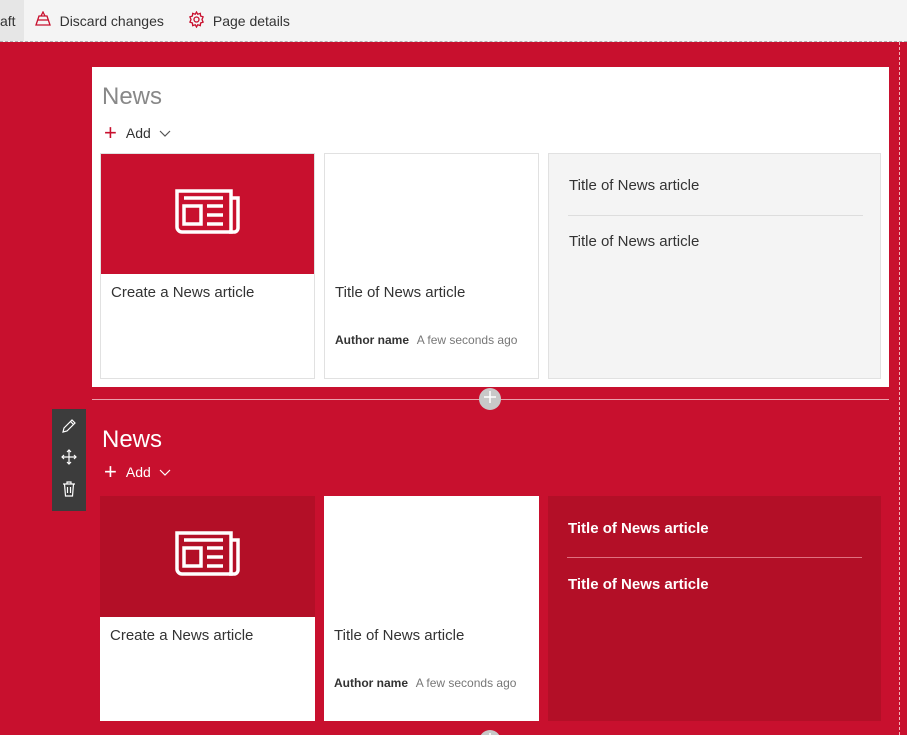 The height and width of the screenshot is (735, 907). I want to click on command-bar: aft Discard changes Page details, so click(453, 21).